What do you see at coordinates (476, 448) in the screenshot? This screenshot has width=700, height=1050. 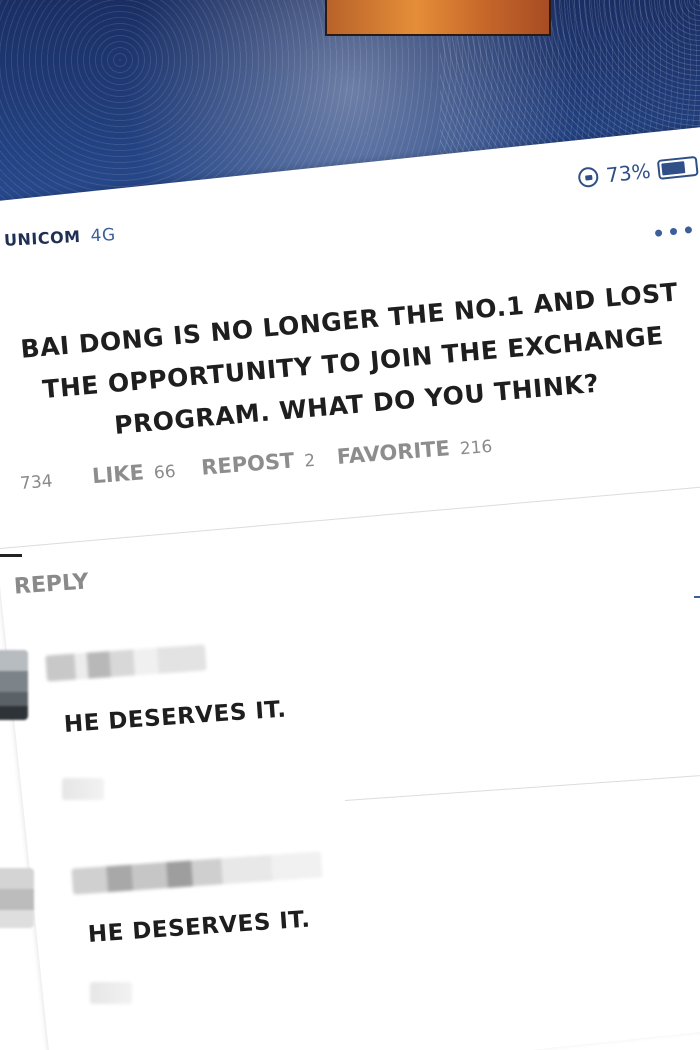 I see `favorite-count: 216` at bounding box center [476, 448].